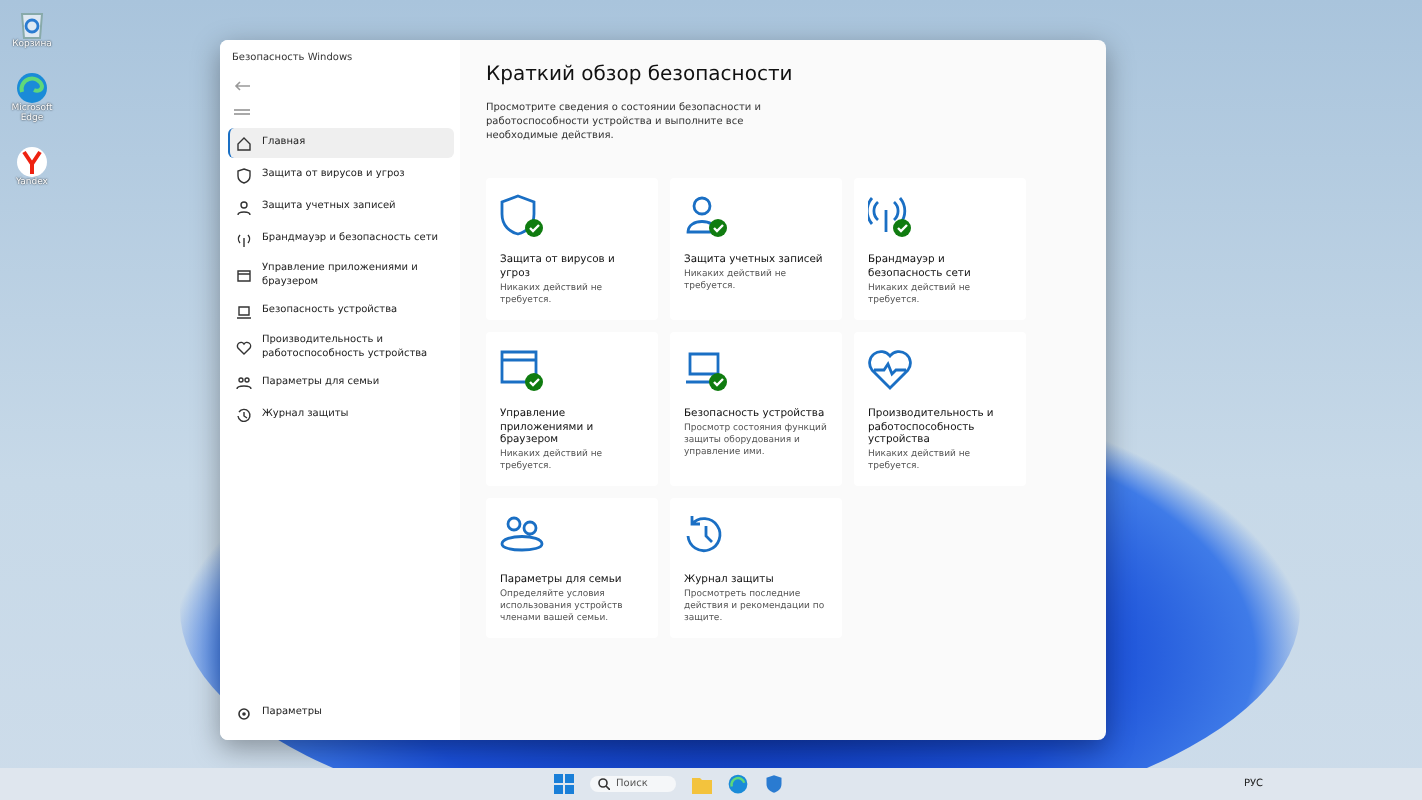 This screenshot has width=1422, height=800. What do you see at coordinates (244, 143) in the screenshot?
I see `home-icon` at bounding box center [244, 143].